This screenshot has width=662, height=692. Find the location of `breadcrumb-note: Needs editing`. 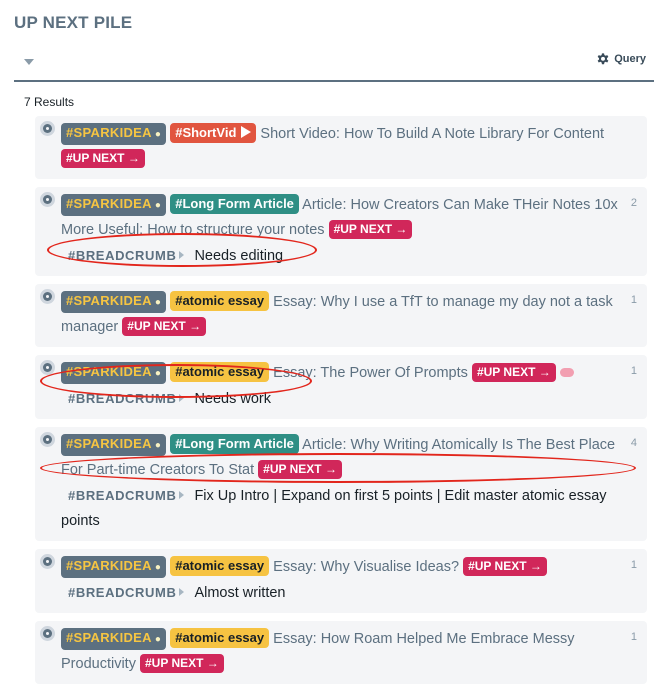

breadcrumb-note: Needs editing is located at coordinates (238, 256).